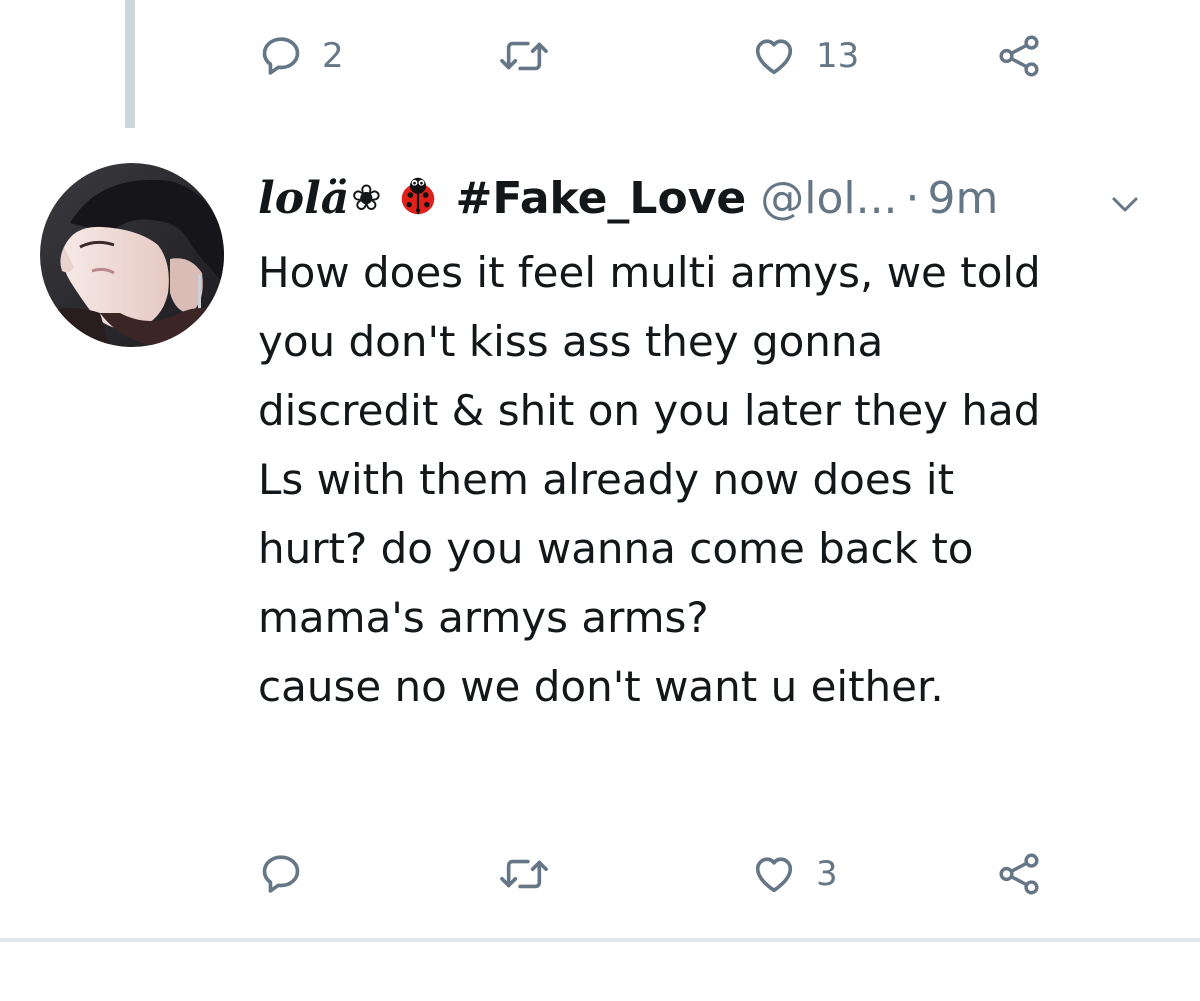 The height and width of the screenshot is (1001, 1200). Describe the element at coordinates (130, 64) in the screenshot. I see `thread-connector-line` at that location.